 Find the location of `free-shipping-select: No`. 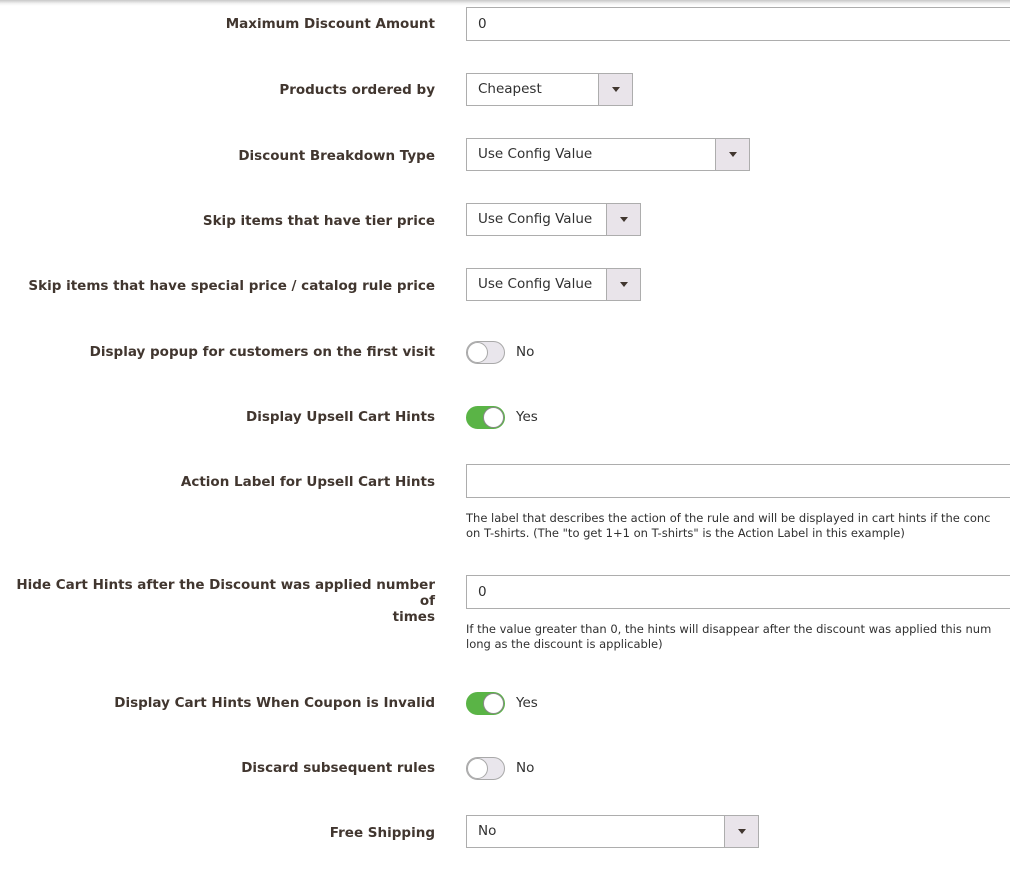

free-shipping-select: No is located at coordinates (612, 831).